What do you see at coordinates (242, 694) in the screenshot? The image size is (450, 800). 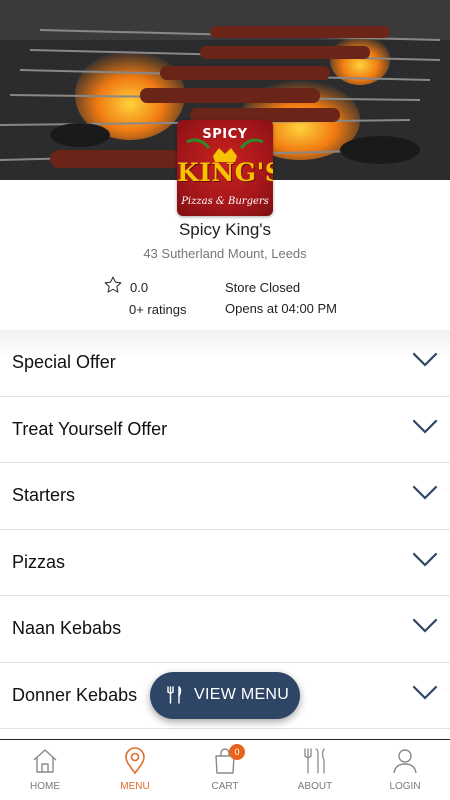 I see `view-menu-label: VIEW MENU` at bounding box center [242, 694].